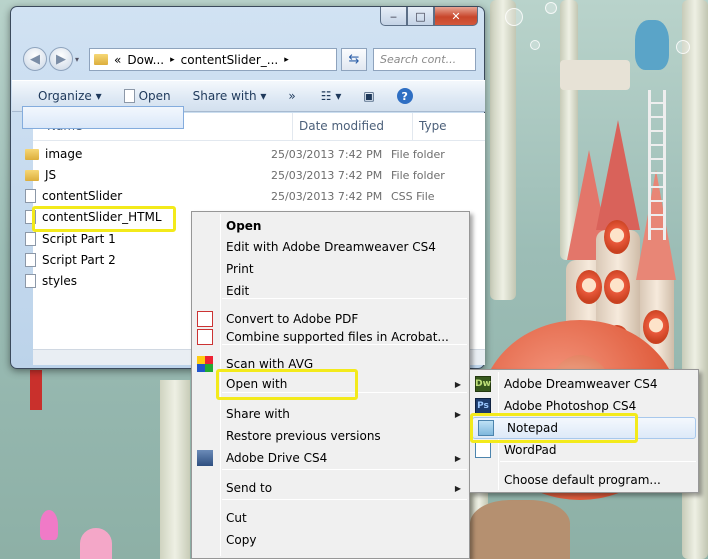 The height and width of the screenshot is (559, 708). I want to click on menu-item-send-to: Send to ▶, so click(330, 488).